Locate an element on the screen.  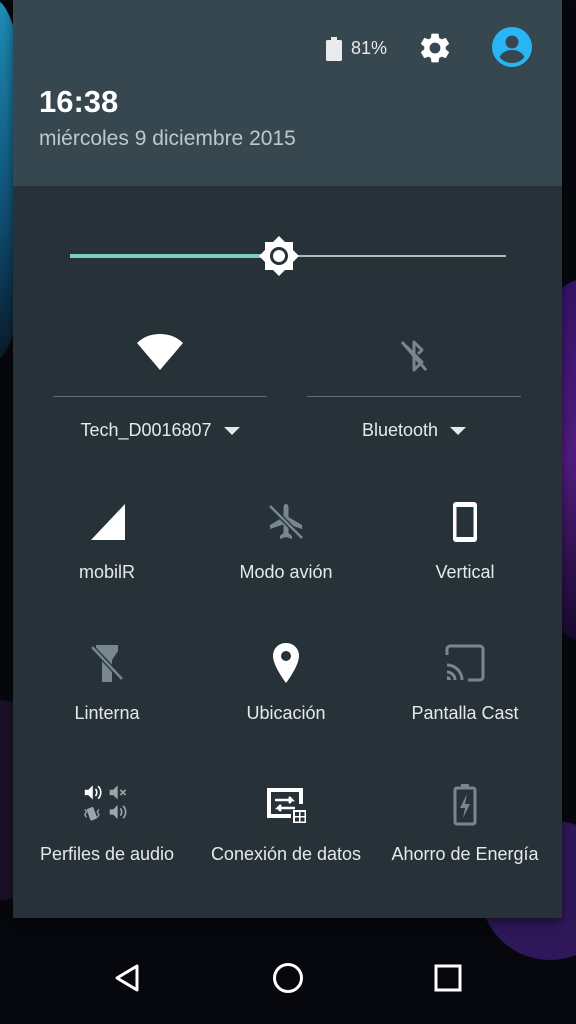
navigation-bar is located at coordinates (288, 977).